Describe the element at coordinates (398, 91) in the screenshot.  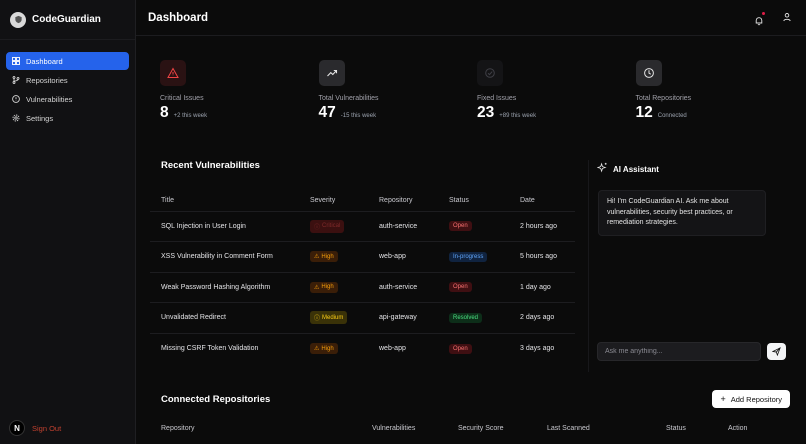
I see `stat-total-vulnerabilities: Total Vulnerabilities 47 -15 this week` at that location.